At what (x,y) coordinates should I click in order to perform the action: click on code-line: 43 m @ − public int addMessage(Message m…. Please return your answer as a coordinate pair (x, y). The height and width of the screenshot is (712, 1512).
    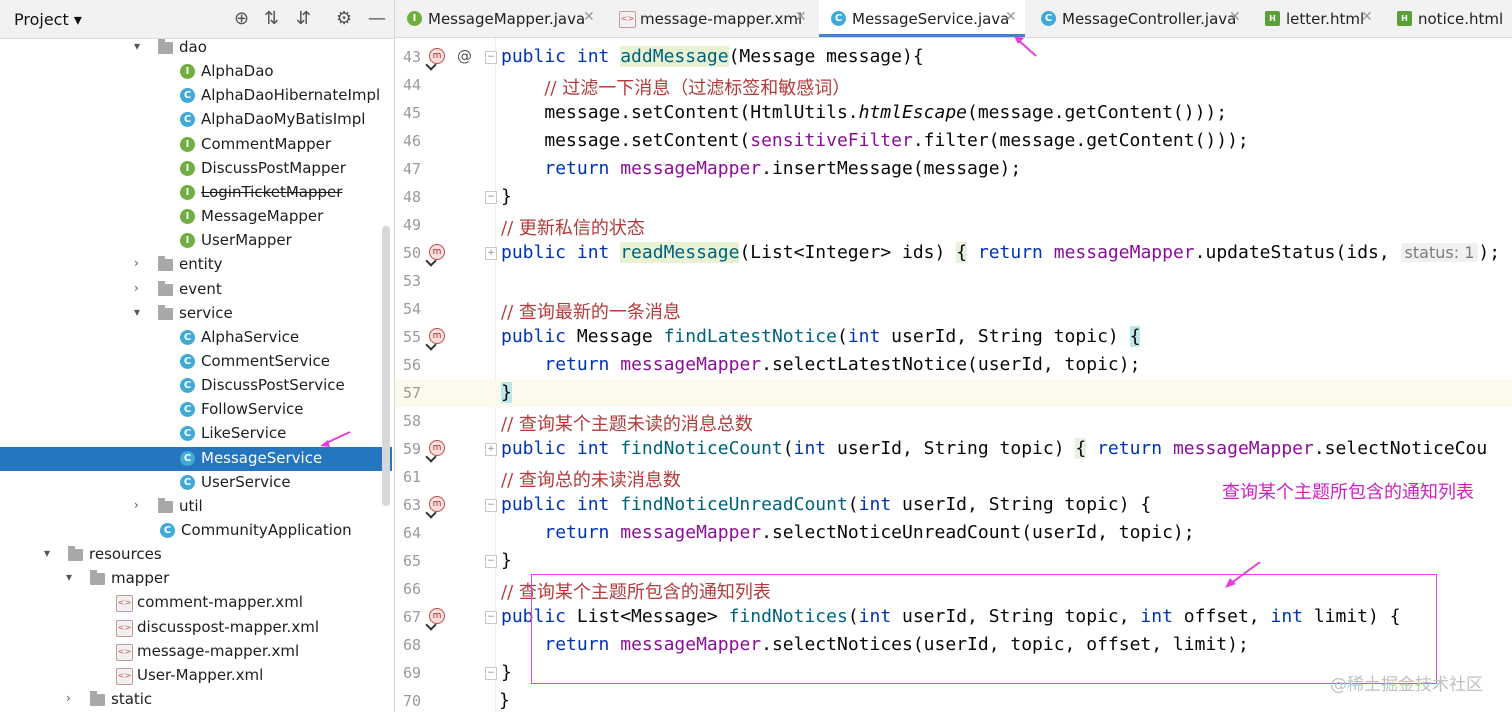
    Looking at the image, I should click on (953, 57).